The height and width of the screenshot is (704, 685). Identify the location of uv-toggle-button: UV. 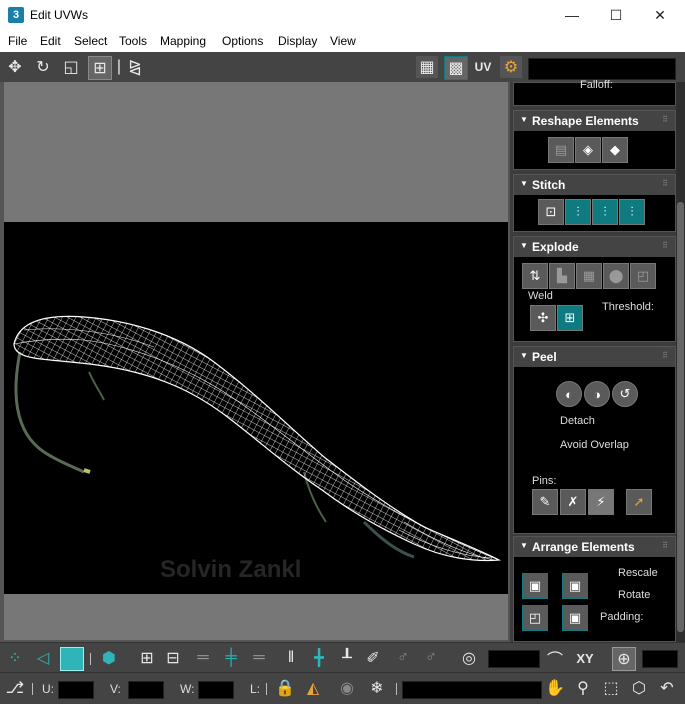
(483, 67).